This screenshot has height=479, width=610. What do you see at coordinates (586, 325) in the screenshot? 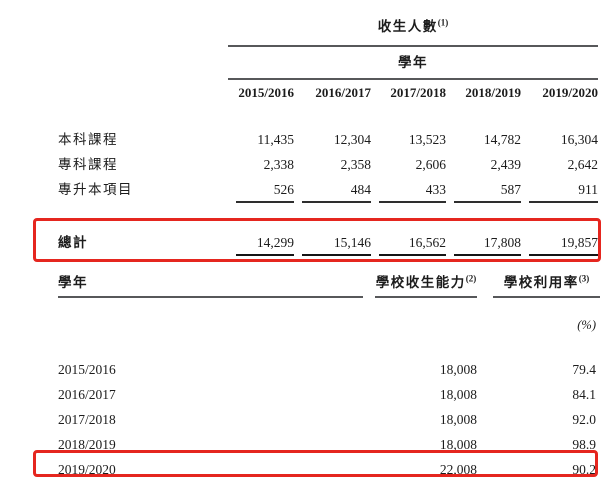
I see `percent-unit-label: (%)` at bounding box center [586, 325].